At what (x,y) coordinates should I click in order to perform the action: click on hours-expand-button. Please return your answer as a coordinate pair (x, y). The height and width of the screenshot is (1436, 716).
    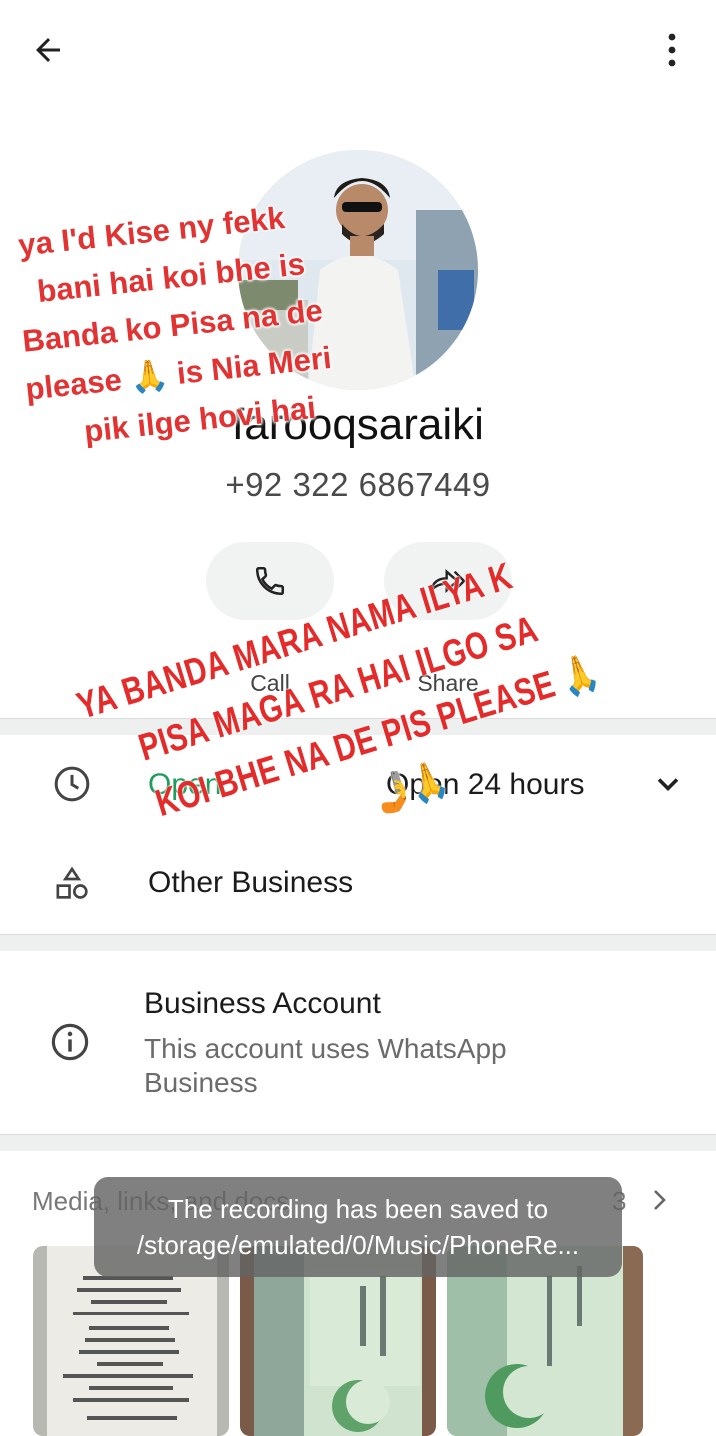
    Looking at the image, I should click on (668, 784).